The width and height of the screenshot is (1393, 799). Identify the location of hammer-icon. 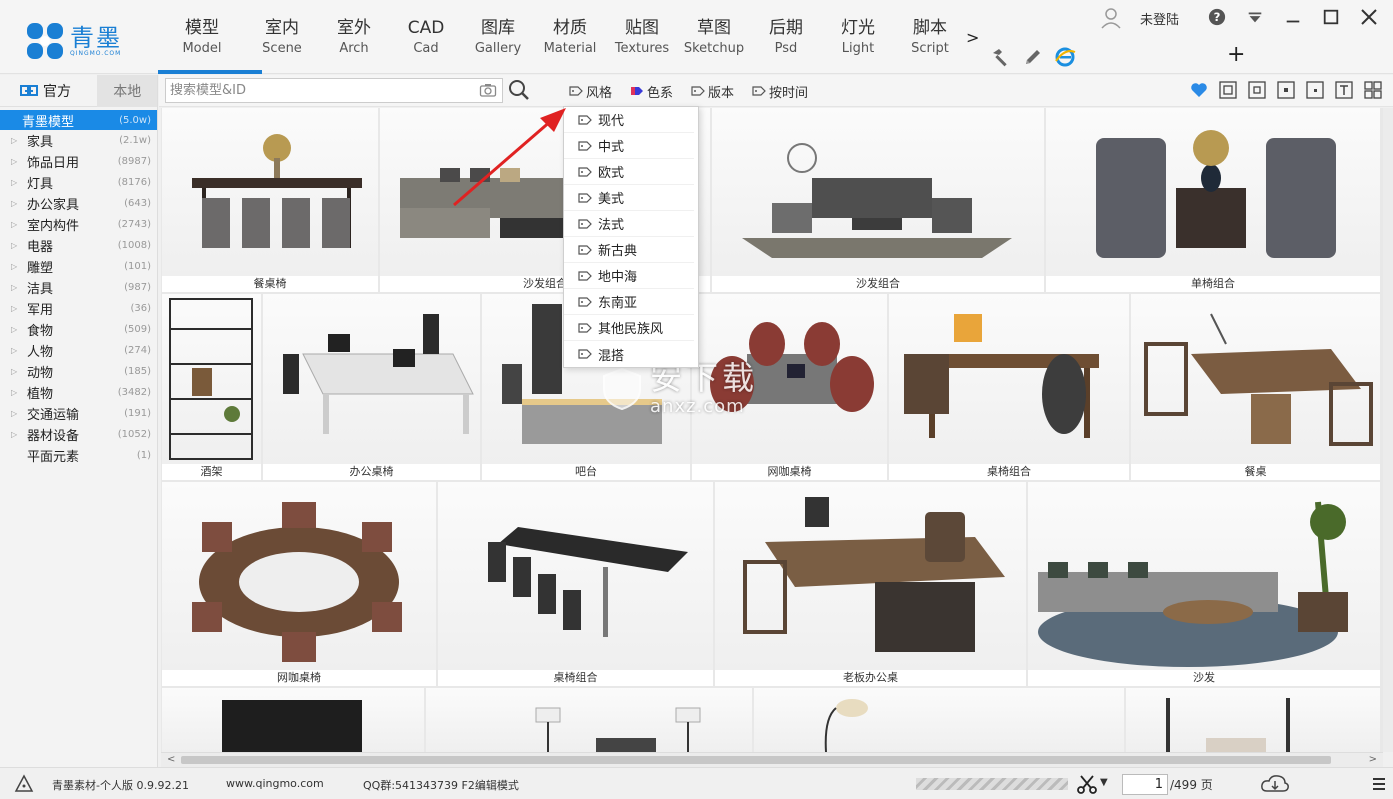
(1001, 57).